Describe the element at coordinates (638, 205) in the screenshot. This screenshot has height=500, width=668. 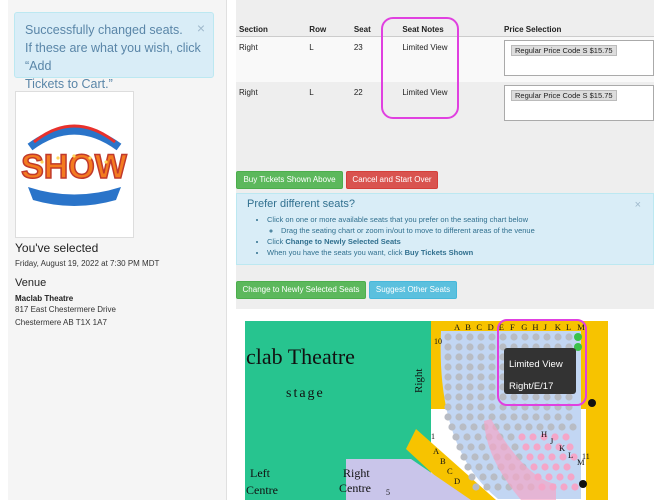
I see `prefer-close-icon: ×` at that location.